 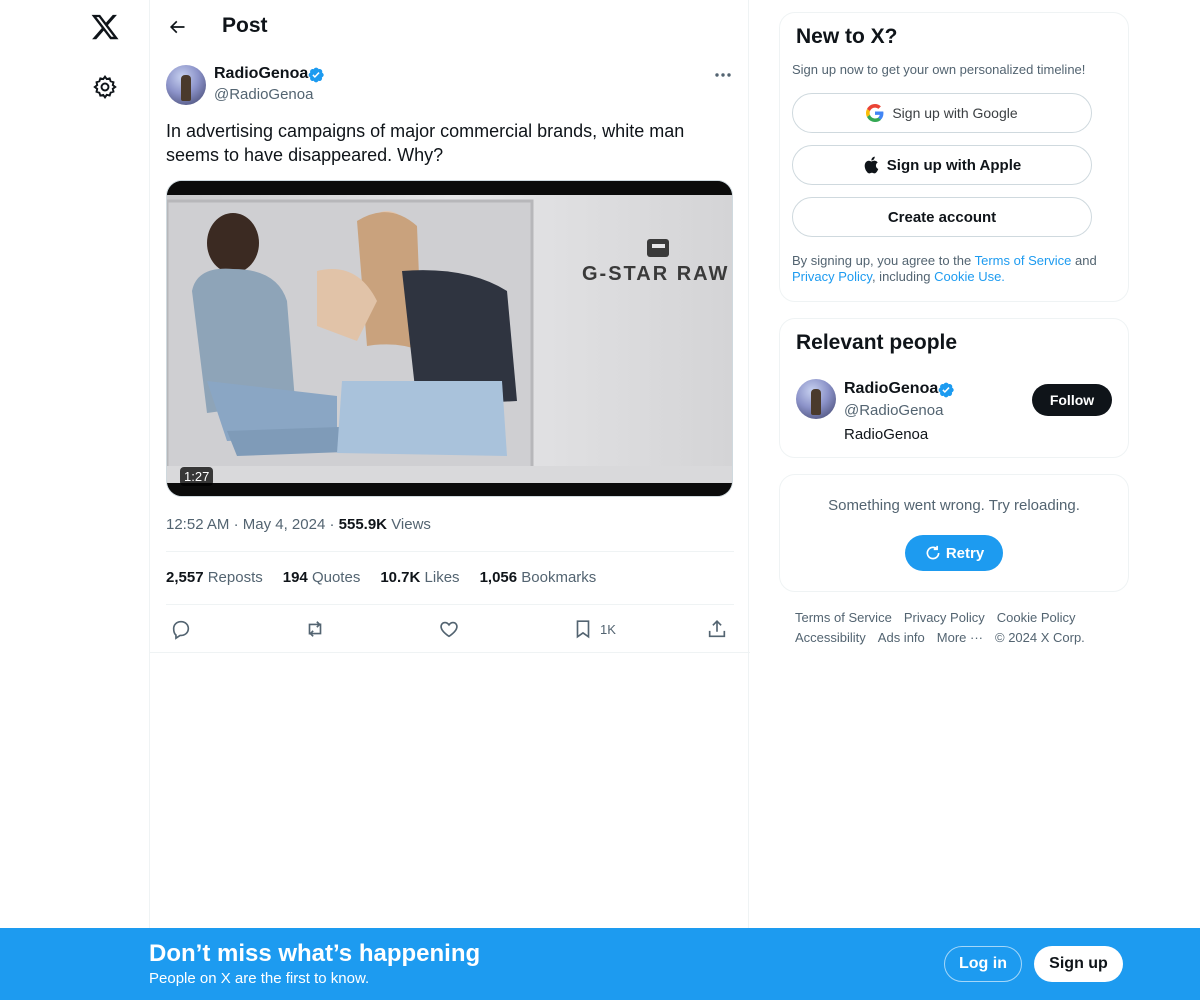 I want to click on back-button, so click(x=177, y=27).